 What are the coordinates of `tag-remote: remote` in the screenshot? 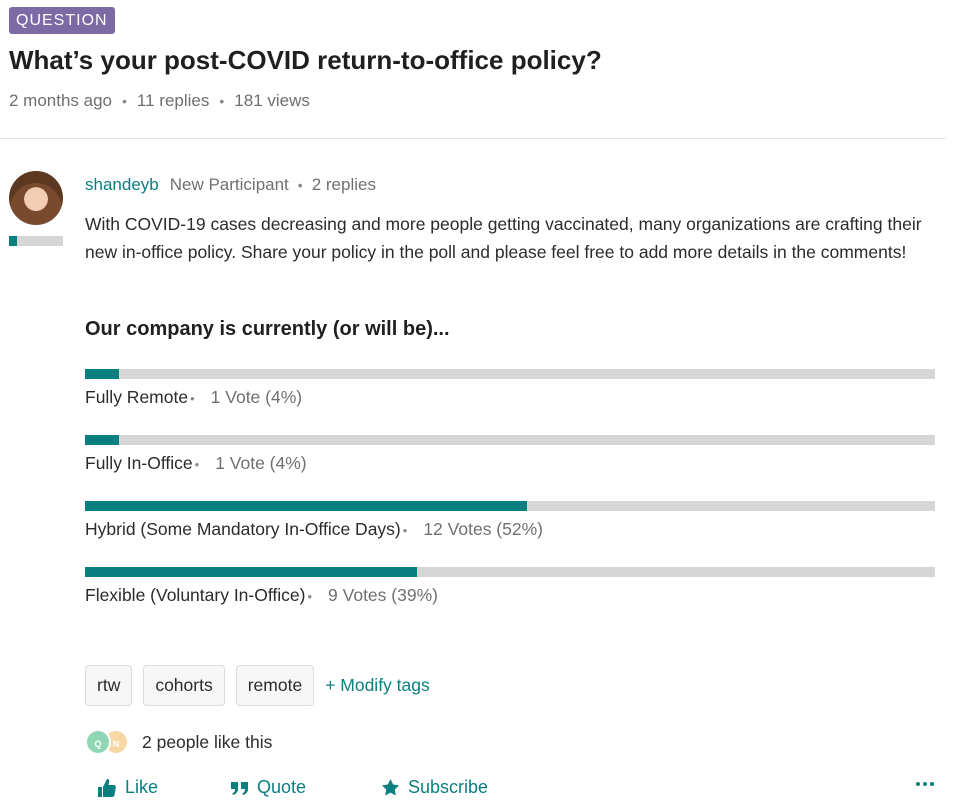 It's located at (275, 685).